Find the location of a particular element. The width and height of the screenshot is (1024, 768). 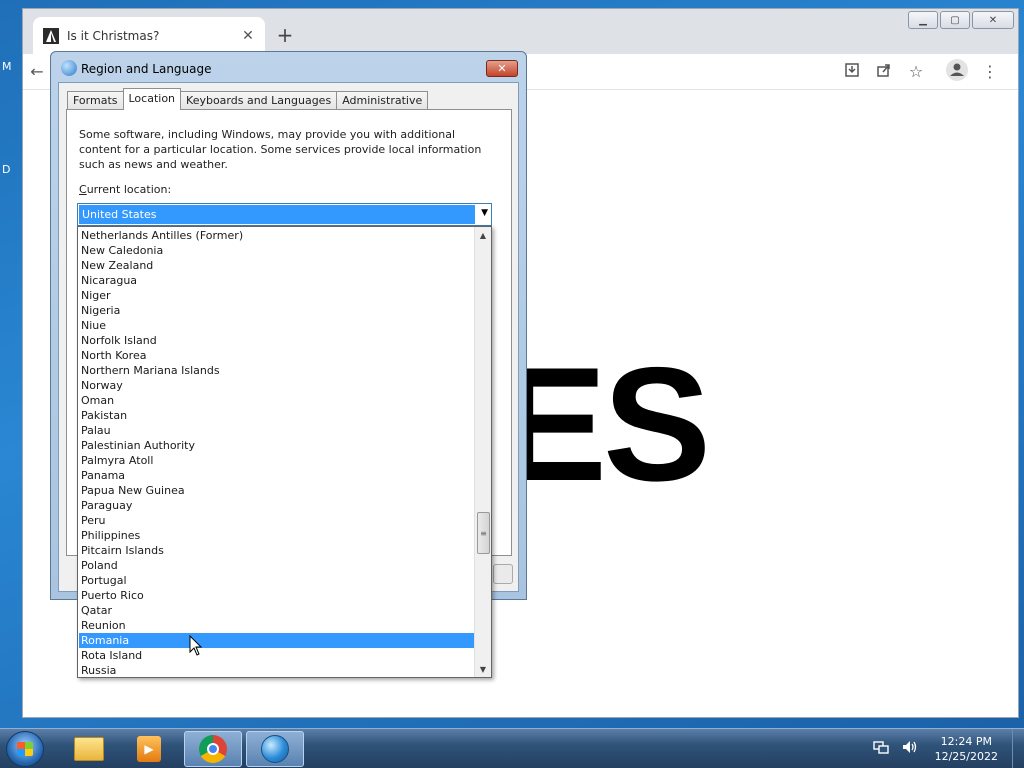

dropdown-item: Reunion is located at coordinates (277, 625).